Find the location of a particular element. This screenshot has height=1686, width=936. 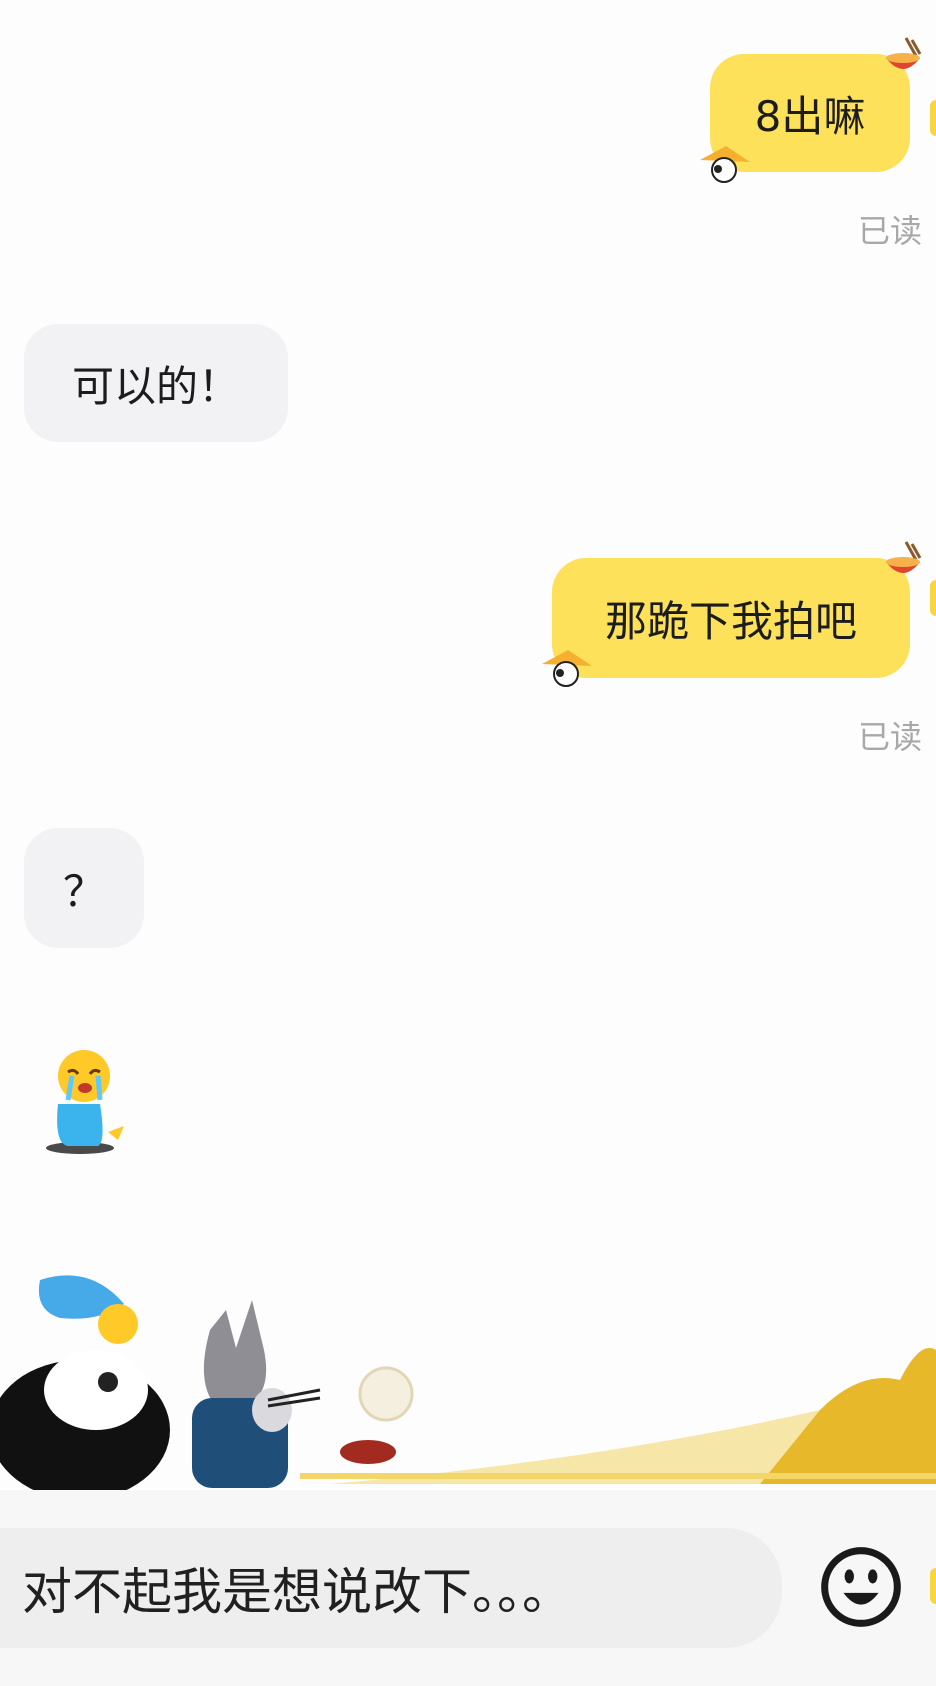

message-input: 对不起我是想说改下。。。 is located at coordinates (391, 1588).